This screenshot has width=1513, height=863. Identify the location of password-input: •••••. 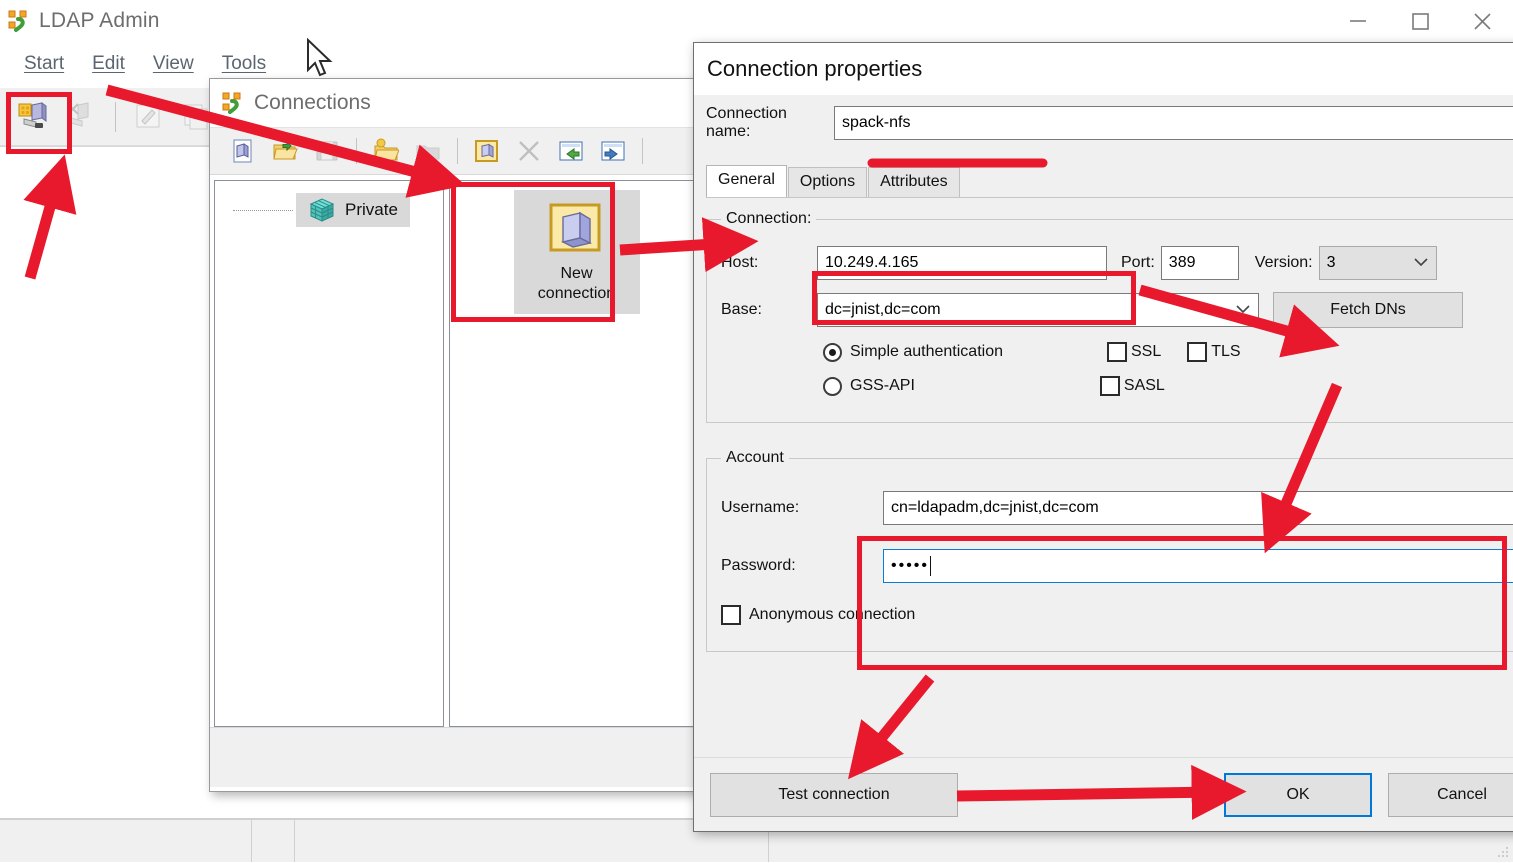
(1198, 566).